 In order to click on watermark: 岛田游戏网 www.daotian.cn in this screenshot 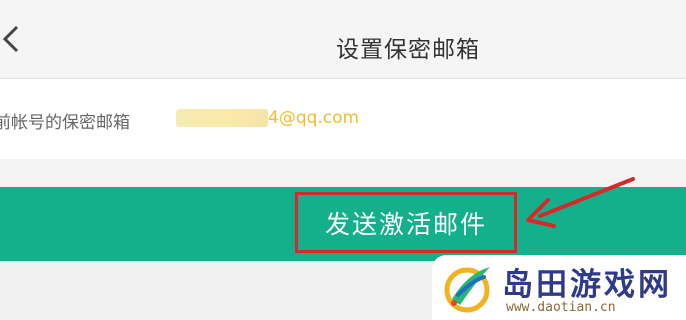, I will do `click(559, 287)`.